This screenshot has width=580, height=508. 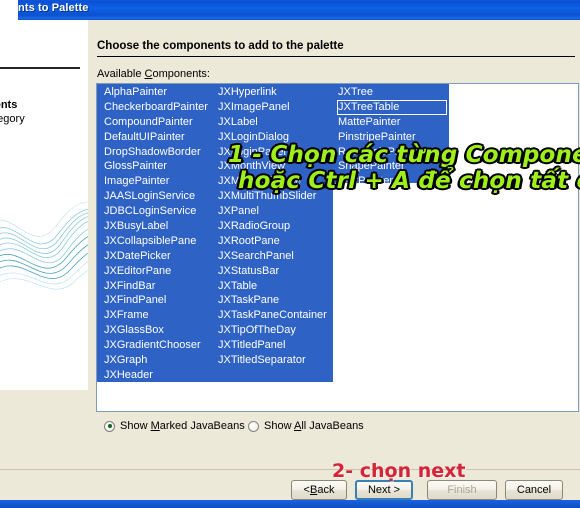 I want to click on list-item: JXRadioGroup, so click(x=272, y=226).